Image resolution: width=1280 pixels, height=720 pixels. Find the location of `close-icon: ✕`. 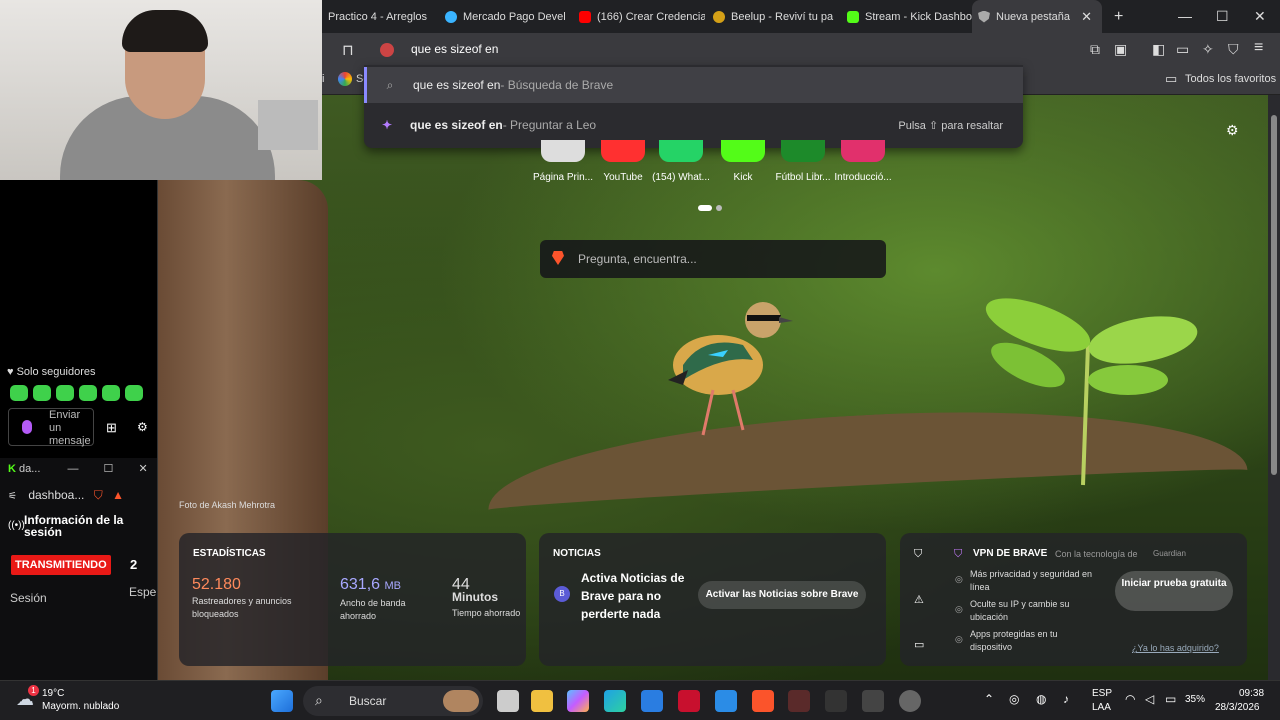

close-icon: ✕ is located at coordinates (142, 469).